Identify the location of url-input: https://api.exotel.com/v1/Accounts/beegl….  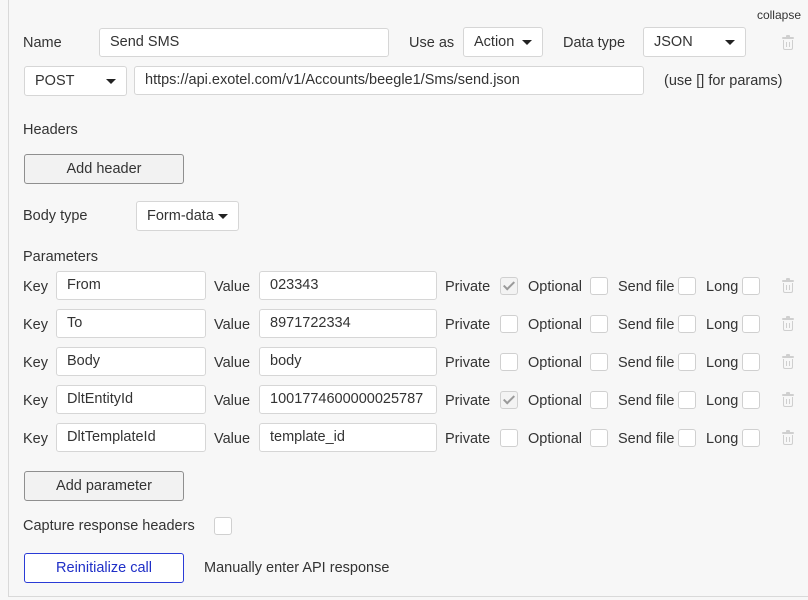
(389, 80).